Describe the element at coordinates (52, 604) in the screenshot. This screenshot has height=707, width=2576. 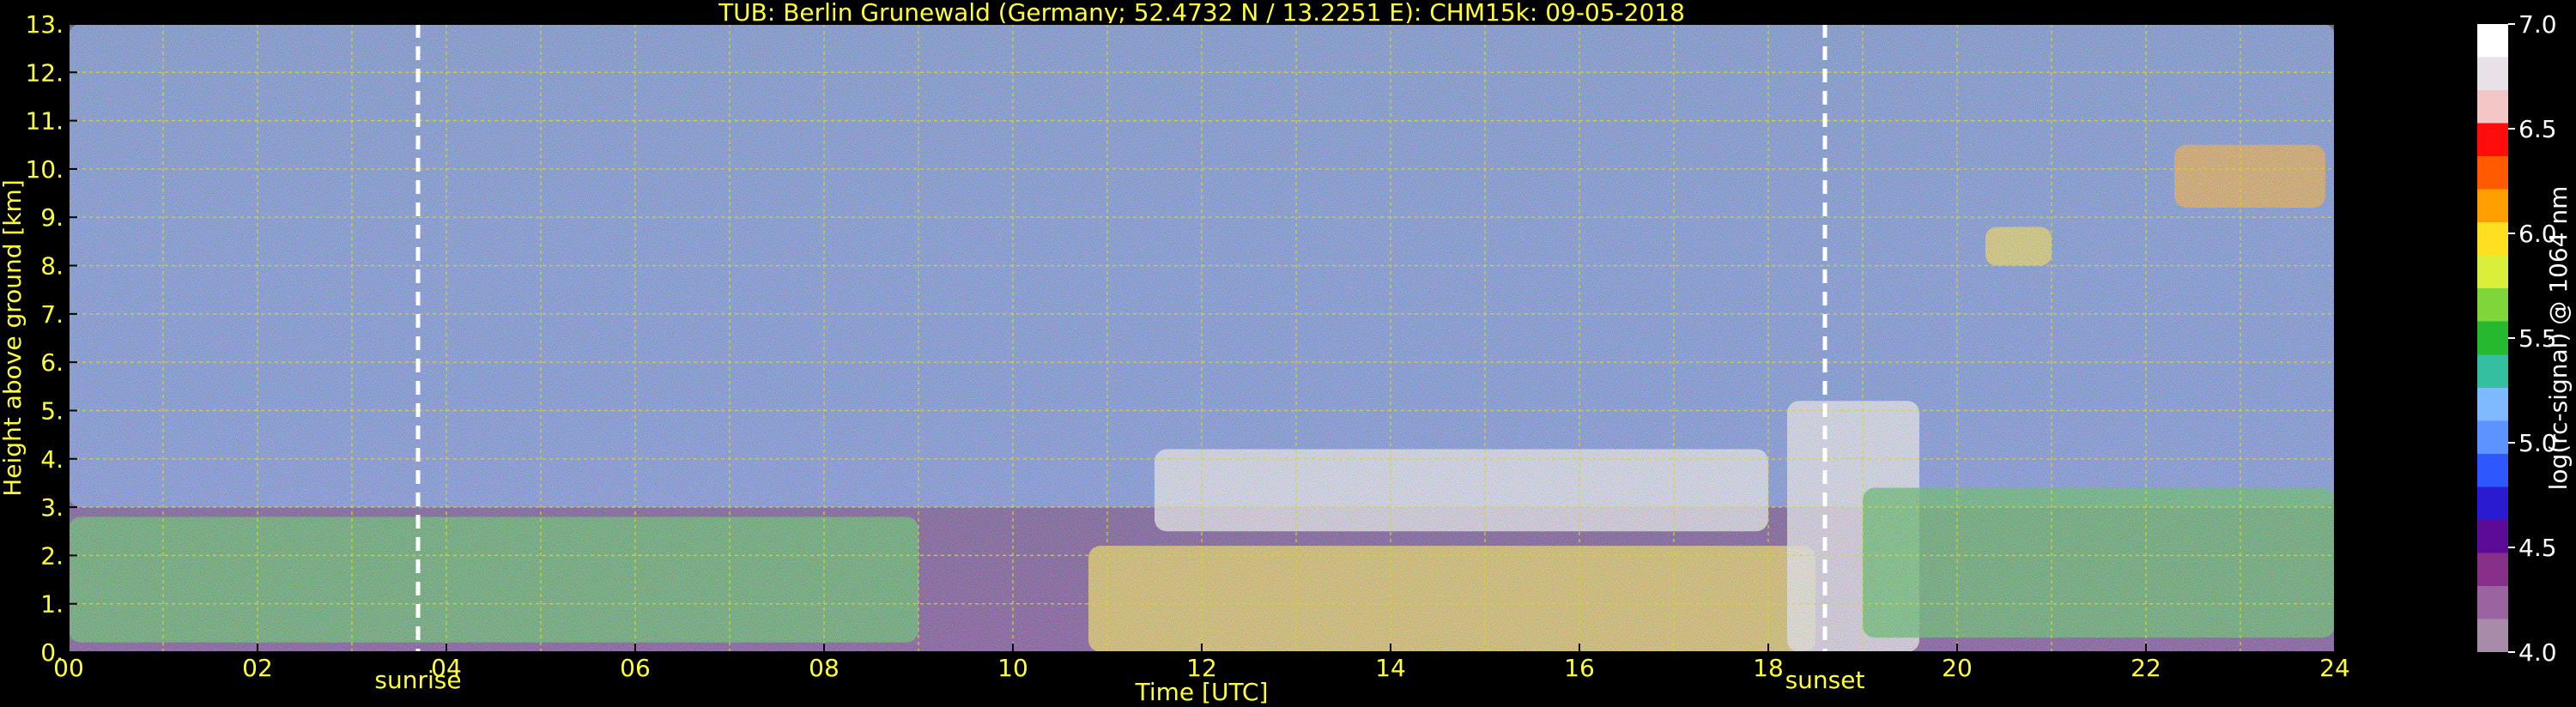
I see `y-tick-label: 1.` at that location.